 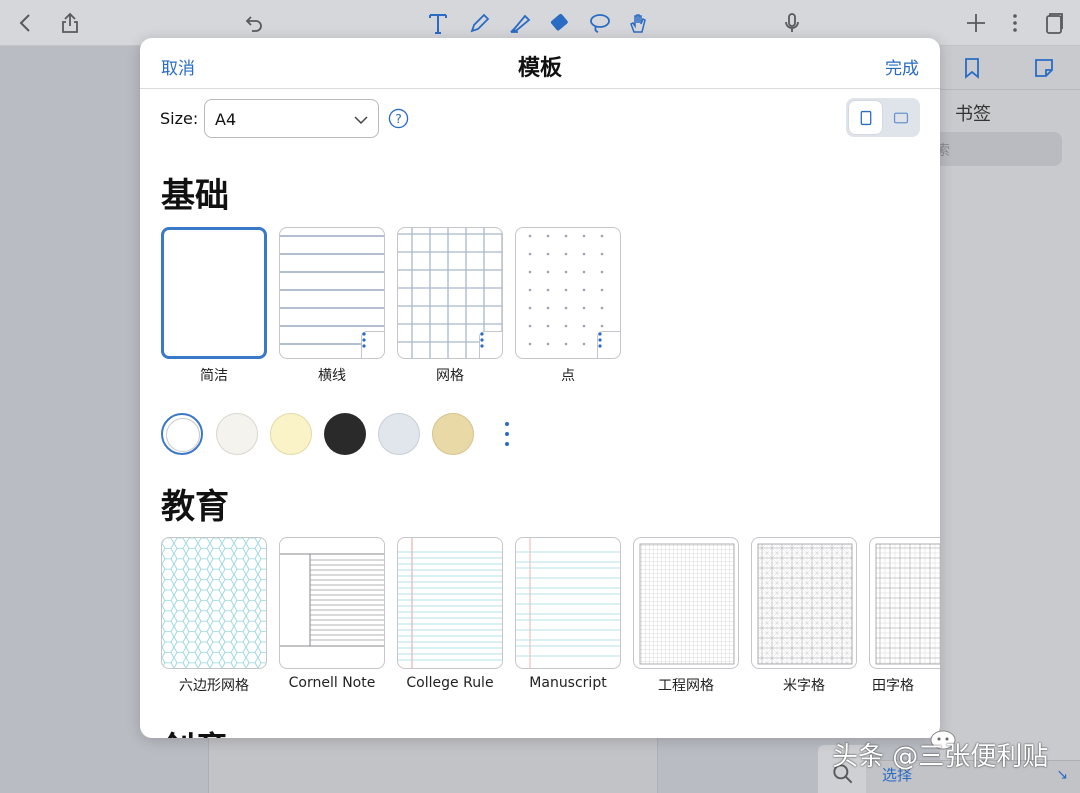 I want to click on modal-header: 取消 模板 完成, so click(x=540, y=63).